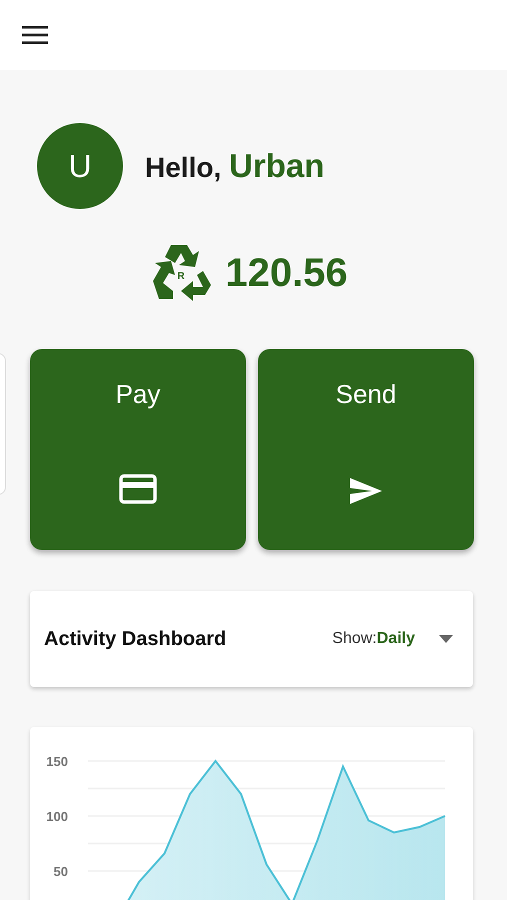  I want to click on menu-icon, so click(35, 35).